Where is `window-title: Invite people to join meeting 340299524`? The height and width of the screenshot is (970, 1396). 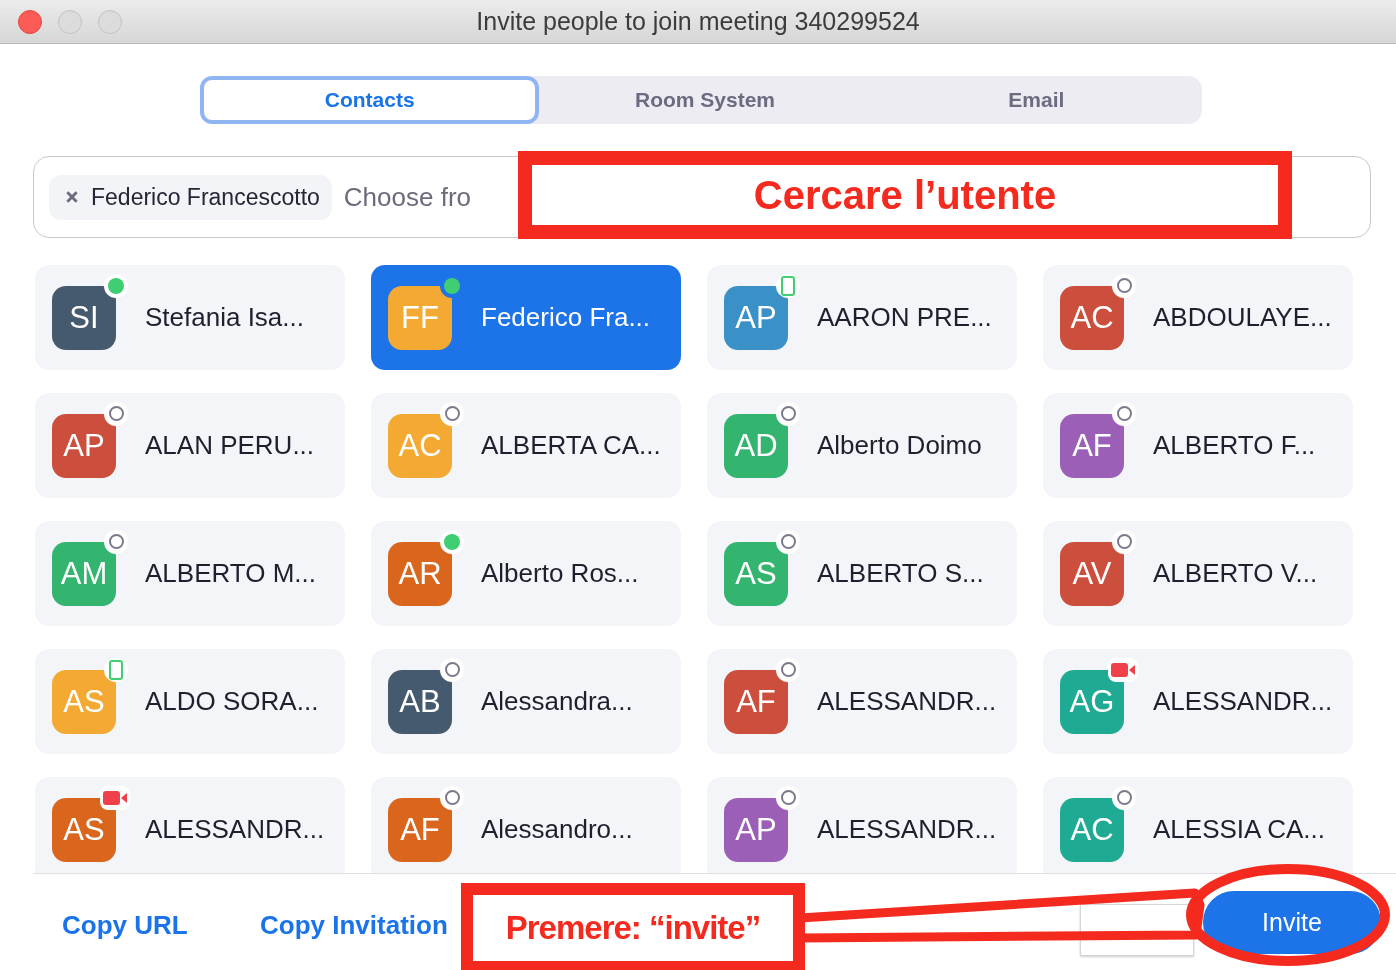
window-title: Invite people to join meeting 340299524 is located at coordinates (698, 21).